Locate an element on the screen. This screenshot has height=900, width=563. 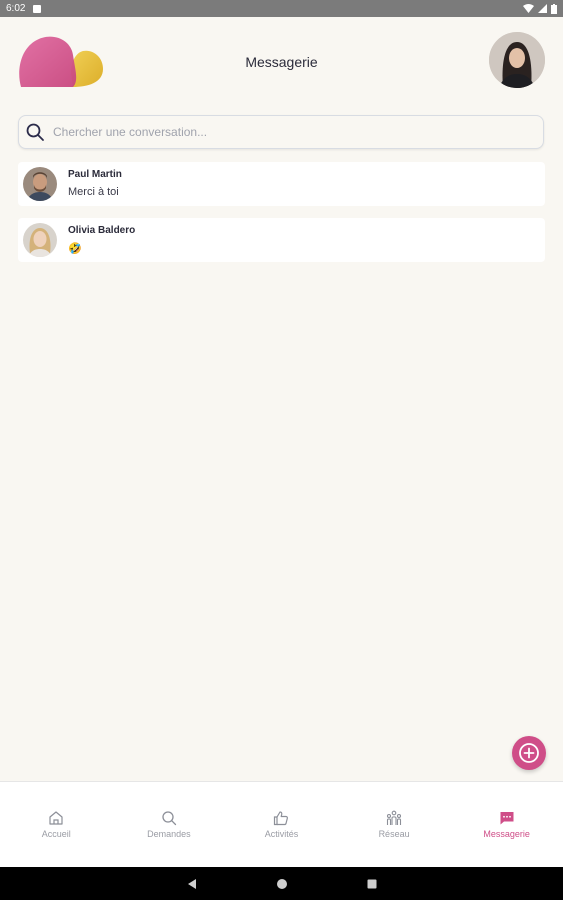
conversation-last-message: Merci à toi is located at coordinates (93, 192).